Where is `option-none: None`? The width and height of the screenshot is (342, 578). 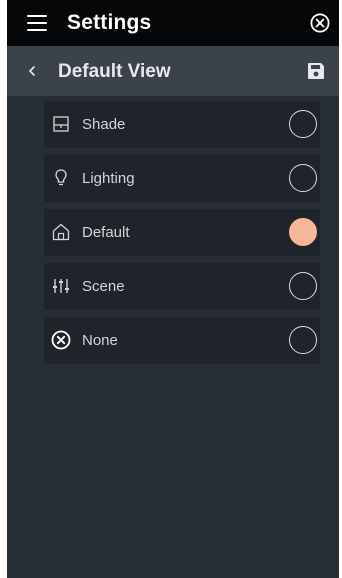
option-none: None is located at coordinates (182, 340).